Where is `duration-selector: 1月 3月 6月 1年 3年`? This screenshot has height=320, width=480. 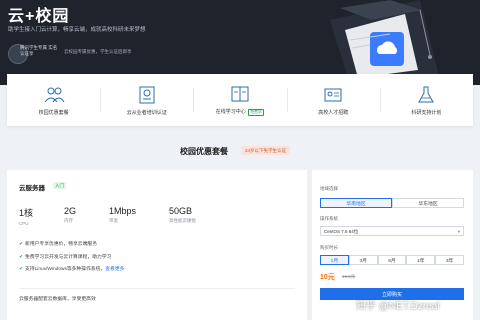
duration-selector: 1月 3月 6月 1年 3年 is located at coordinates (392, 260).